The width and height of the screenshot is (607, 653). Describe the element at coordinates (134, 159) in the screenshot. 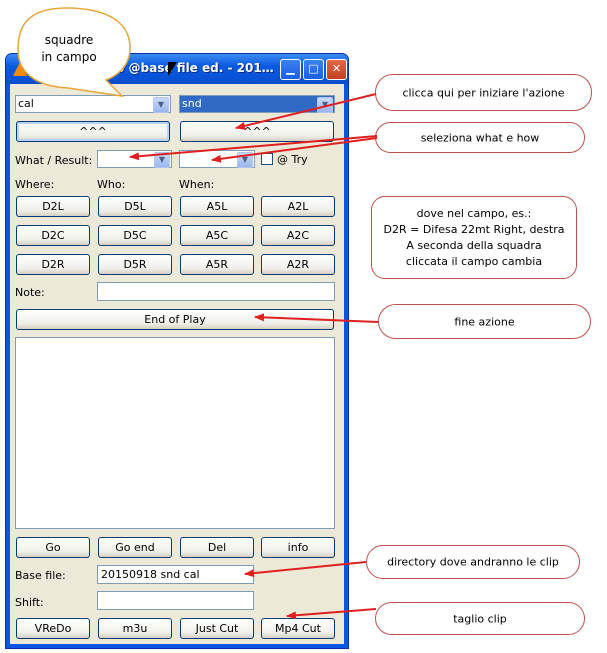

I see `what-select: ▼` at that location.